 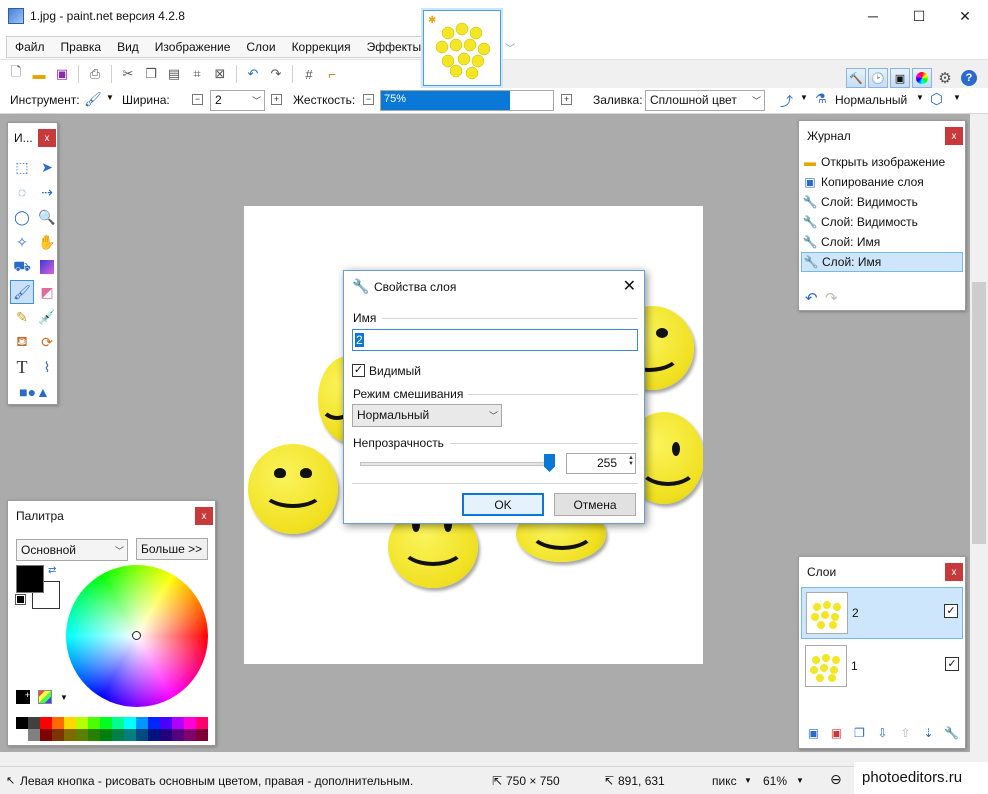 What do you see at coordinates (47, 167) in the screenshot?
I see `move-selection-icon: ➤` at bounding box center [47, 167].